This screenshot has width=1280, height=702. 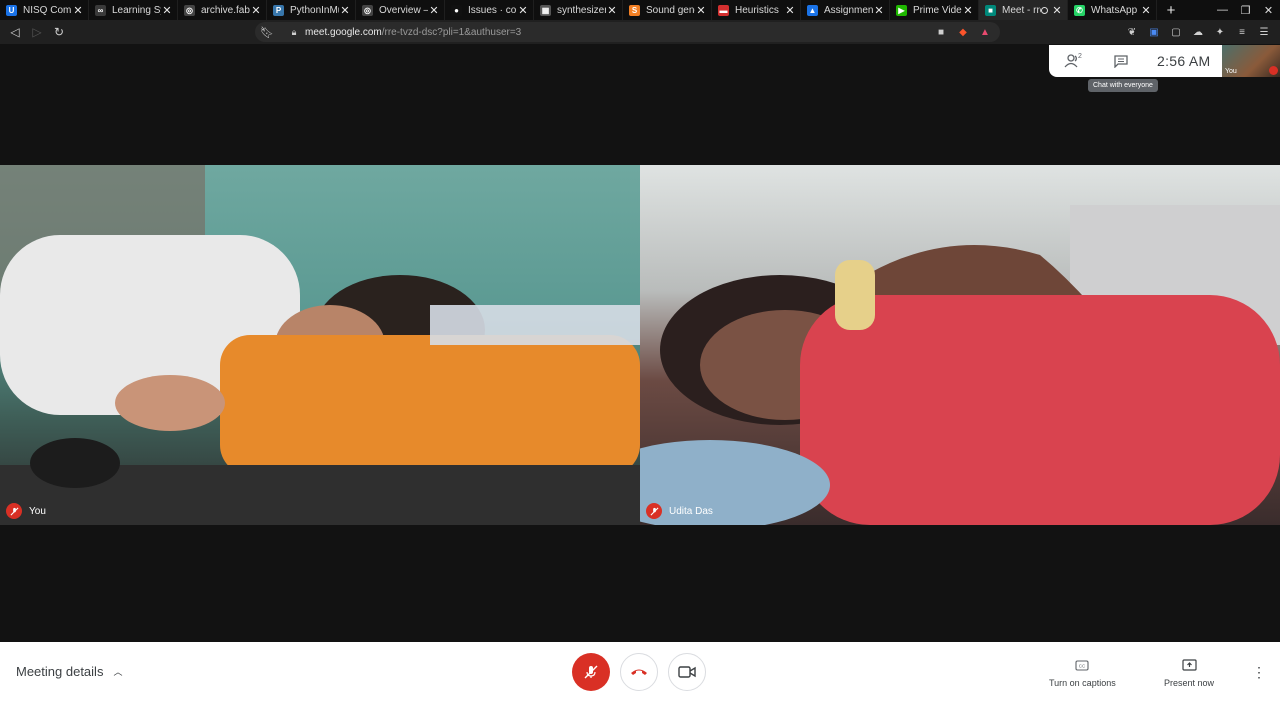 I want to click on camera-in-use-icon: ■, so click(x=941, y=32).